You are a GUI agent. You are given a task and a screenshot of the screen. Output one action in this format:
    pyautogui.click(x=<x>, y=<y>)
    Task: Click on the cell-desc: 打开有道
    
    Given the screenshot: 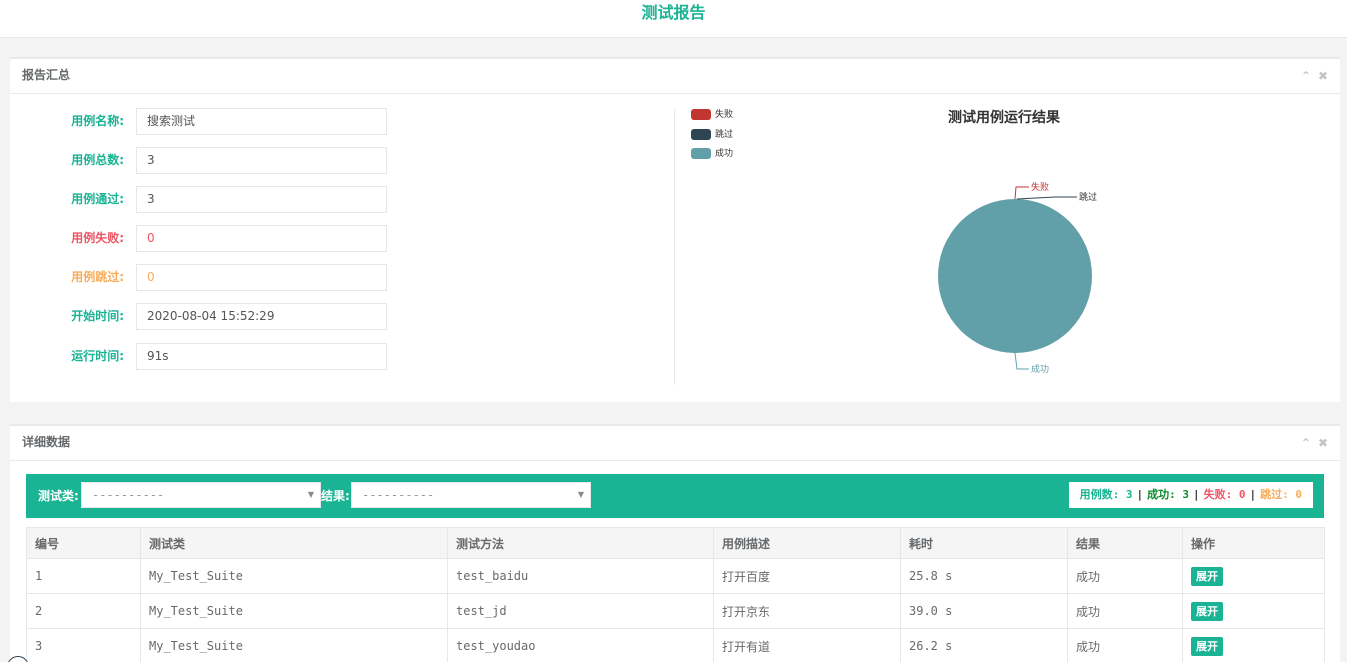 What is the action you would take?
    pyautogui.click(x=807, y=645)
    